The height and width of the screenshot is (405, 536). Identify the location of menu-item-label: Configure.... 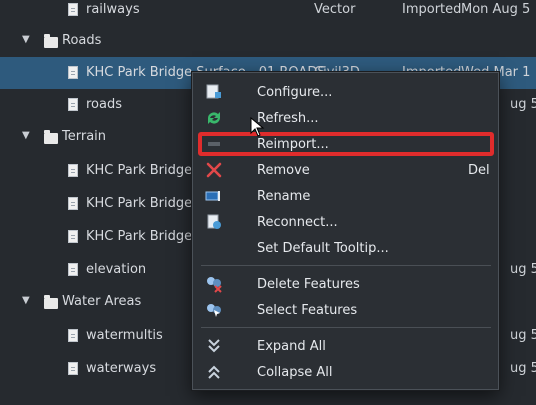
(295, 92).